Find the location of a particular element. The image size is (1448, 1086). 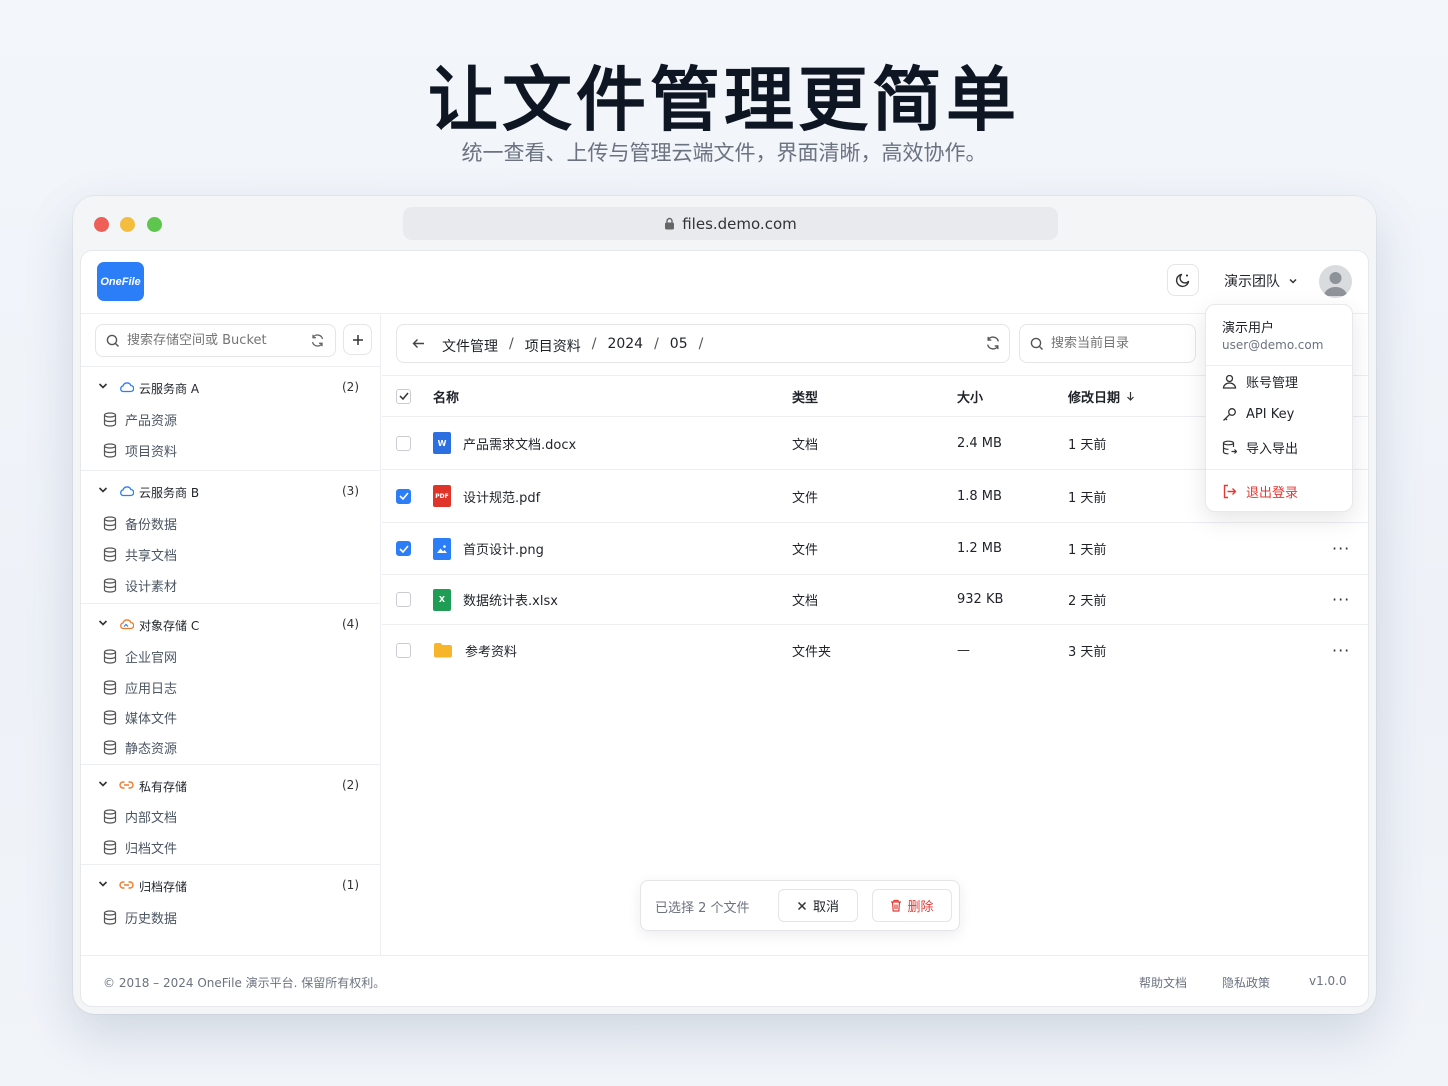

bucket-name: 企业官网 is located at coordinates (151, 658).